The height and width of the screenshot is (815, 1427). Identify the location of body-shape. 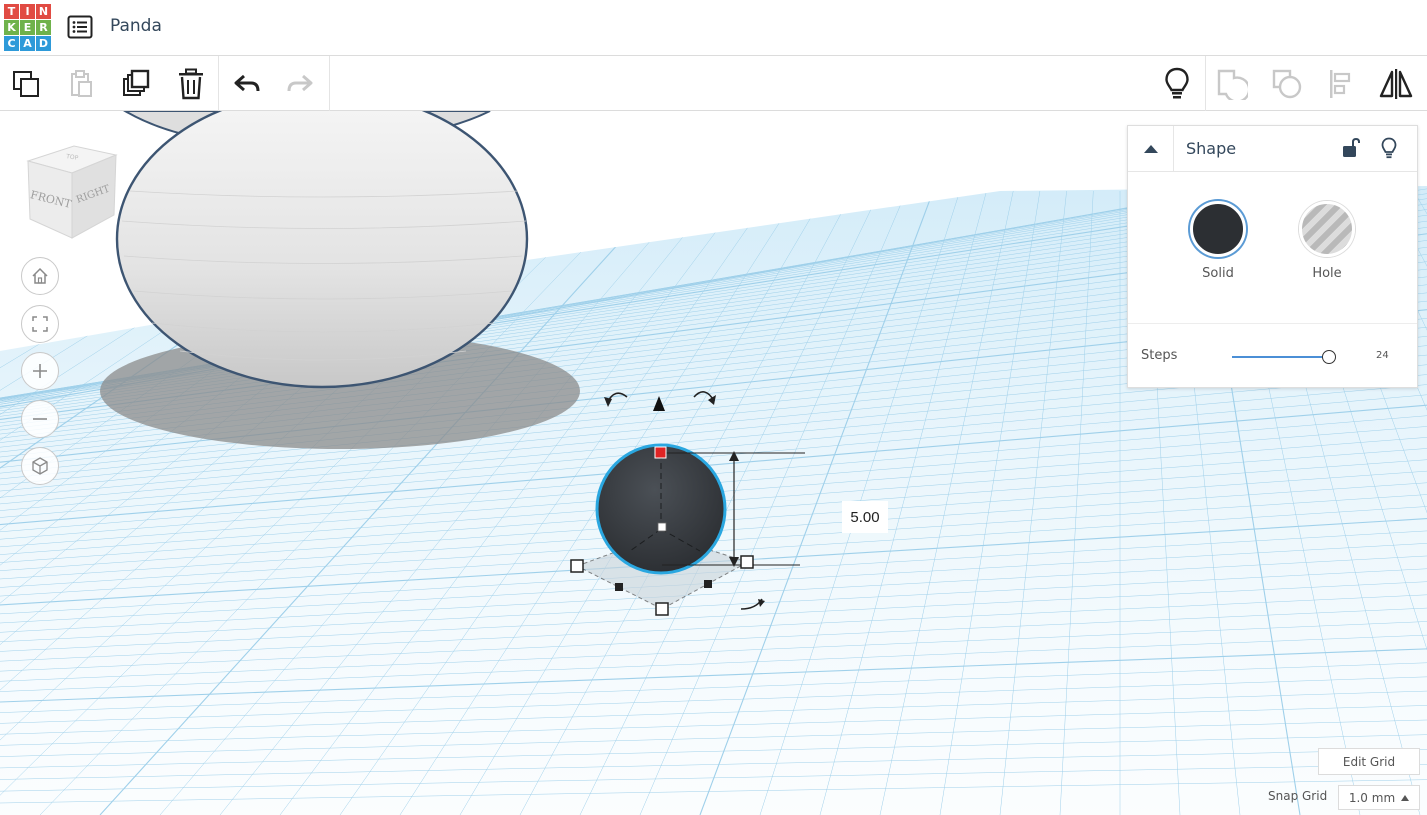
(322, 250).